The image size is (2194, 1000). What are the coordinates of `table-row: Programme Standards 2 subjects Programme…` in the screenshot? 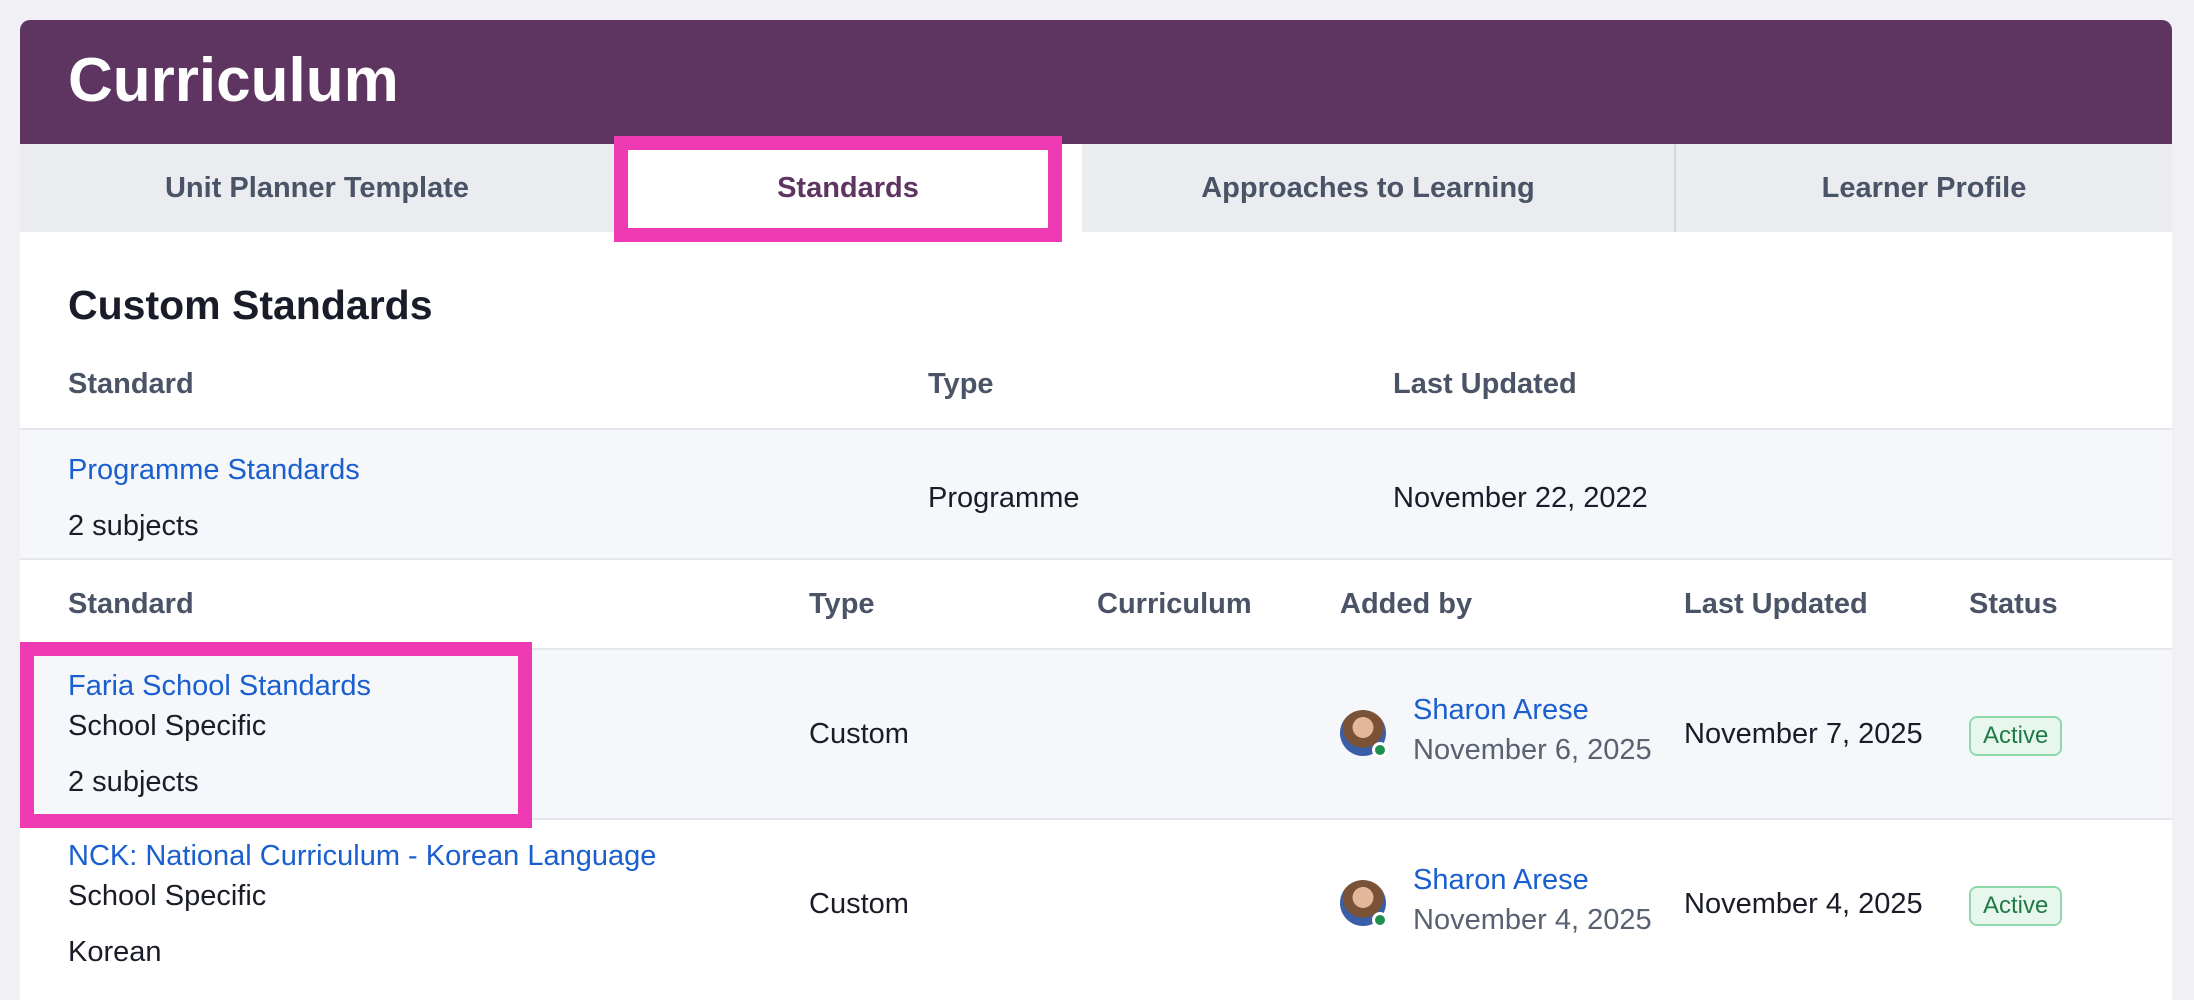 It's located at (1096, 494).